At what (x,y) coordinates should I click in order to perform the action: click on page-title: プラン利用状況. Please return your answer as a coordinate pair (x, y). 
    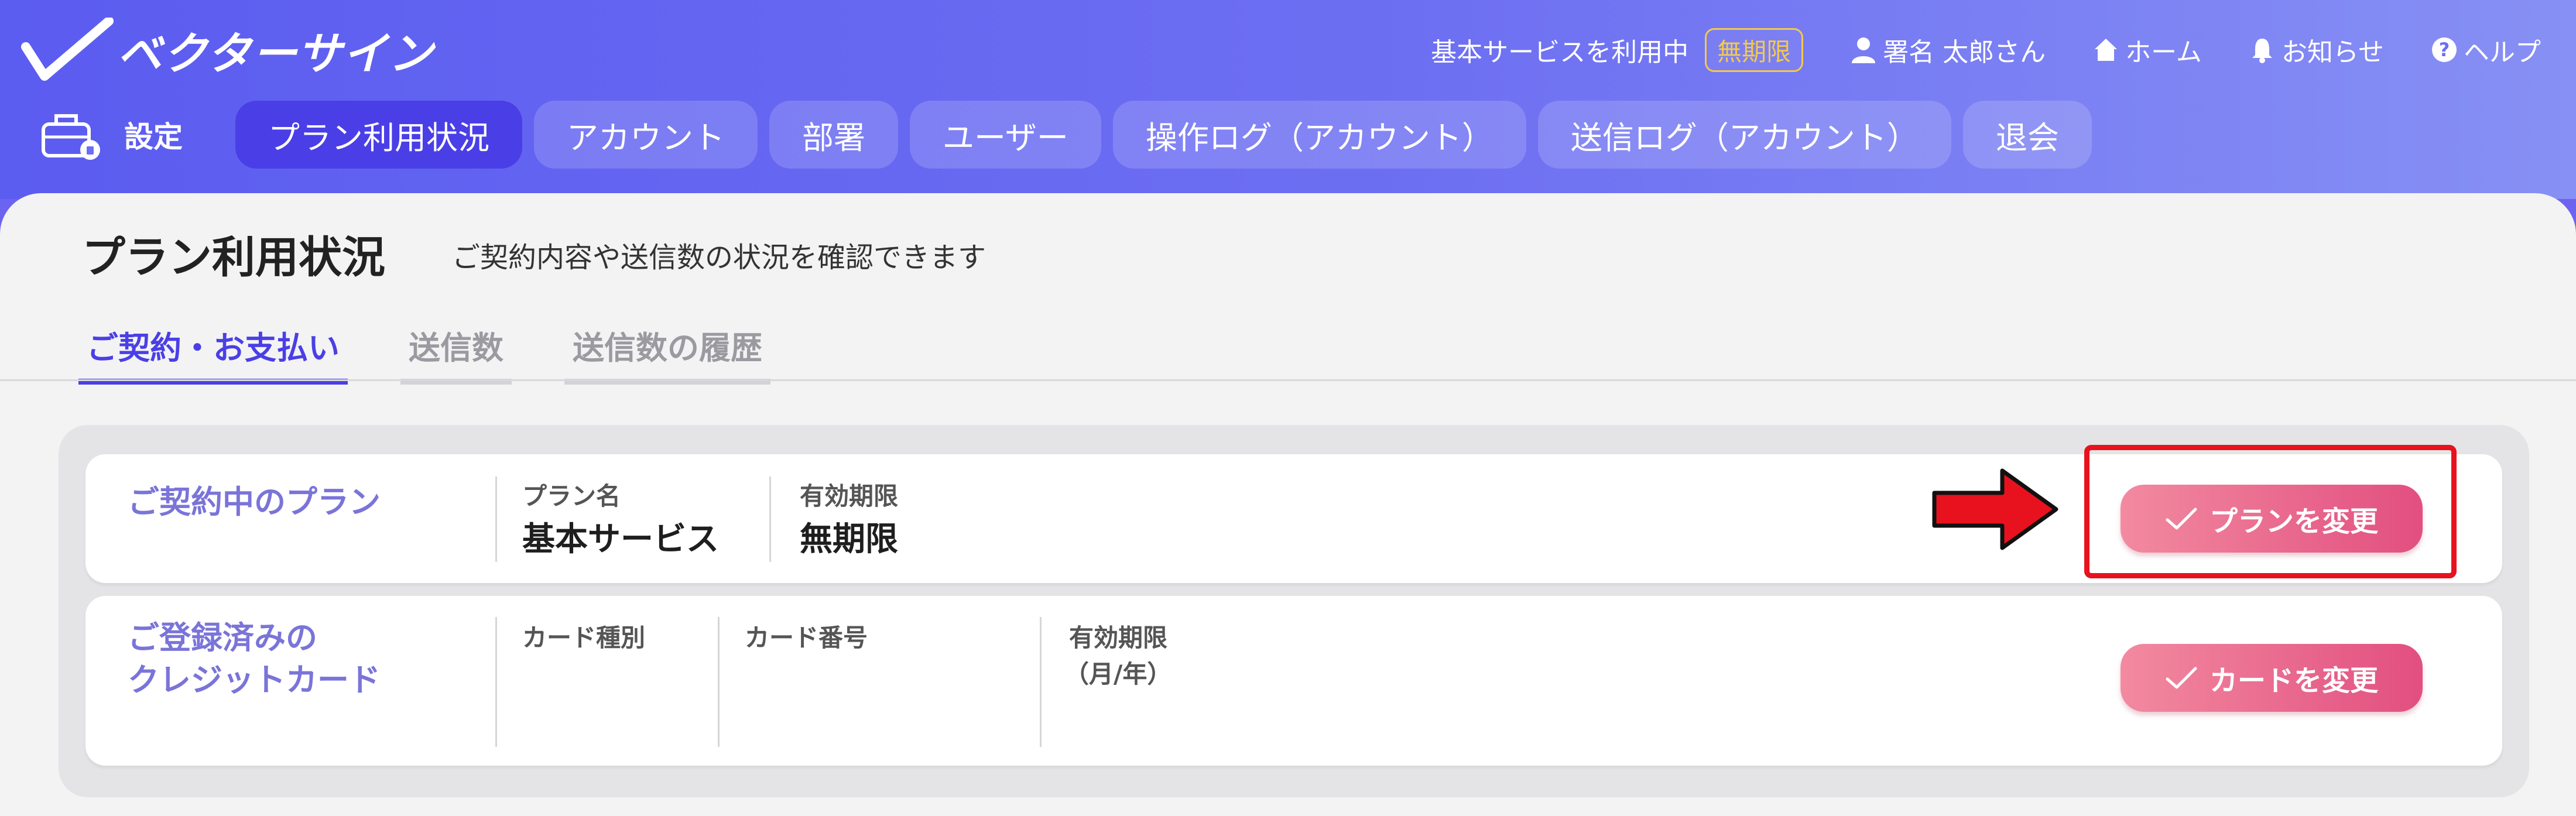
    Looking at the image, I should click on (233, 257).